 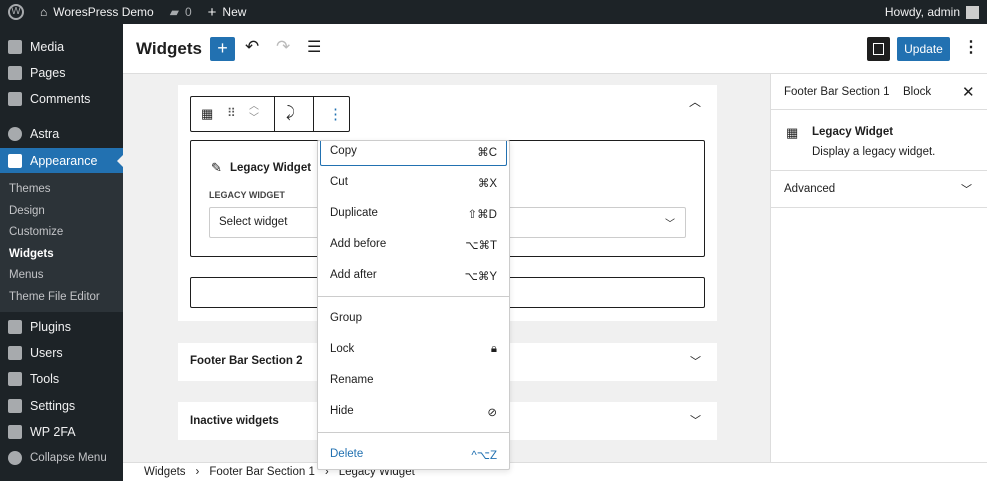 What do you see at coordinates (492, 413) in the screenshot?
I see `eye-slash-icon: ⊘` at bounding box center [492, 413].